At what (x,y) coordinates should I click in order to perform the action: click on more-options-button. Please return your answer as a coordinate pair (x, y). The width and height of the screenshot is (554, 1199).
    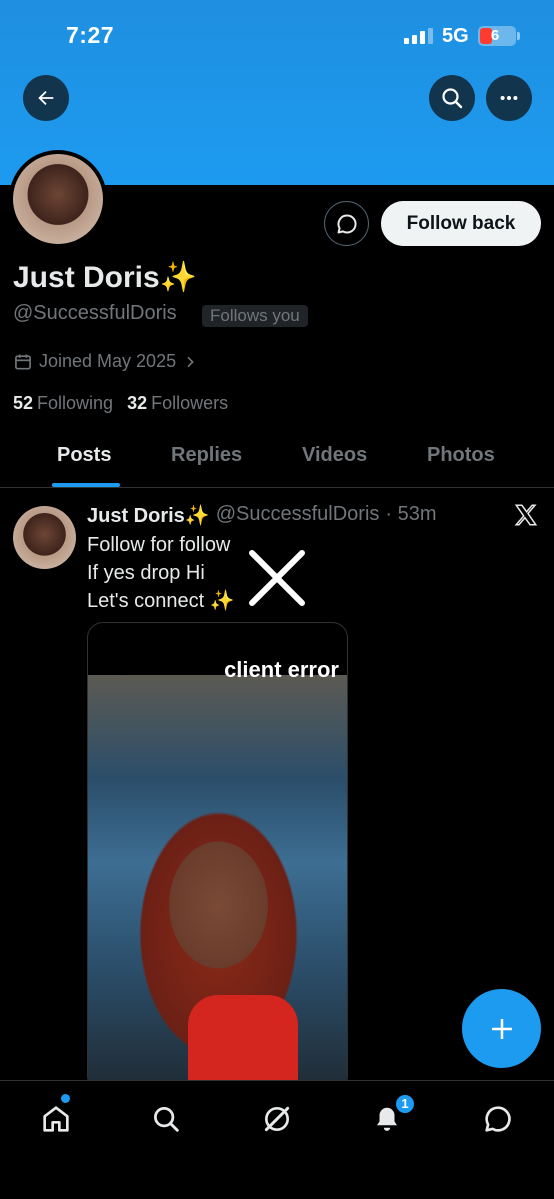
    Looking at the image, I should click on (509, 98).